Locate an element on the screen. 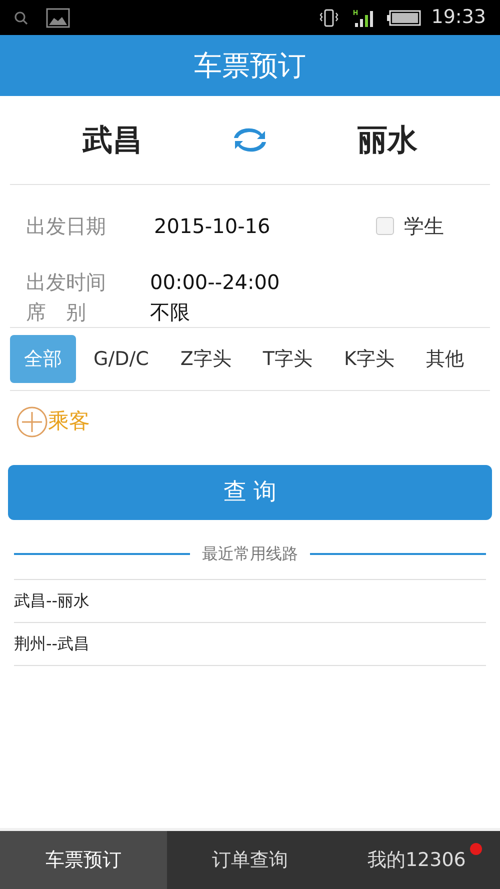  train-type-tab: T字头 is located at coordinates (287, 359).